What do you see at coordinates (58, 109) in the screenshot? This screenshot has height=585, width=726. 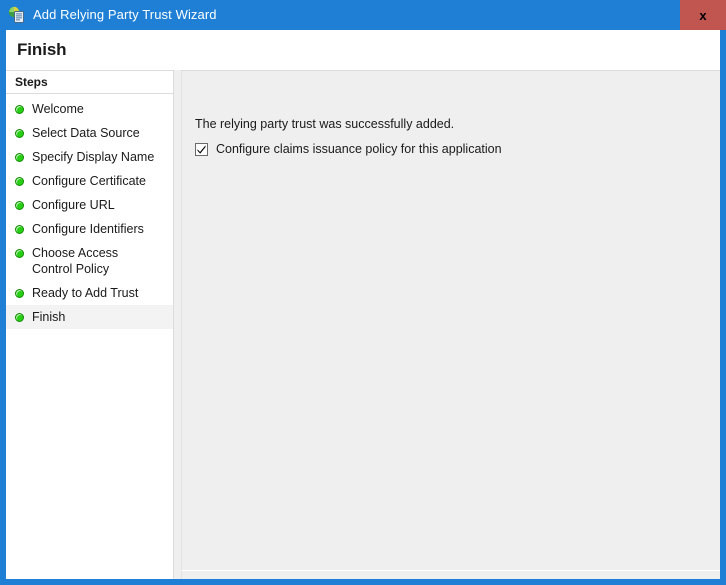 I see `sidebar-item-label: Welcome` at bounding box center [58, 109].